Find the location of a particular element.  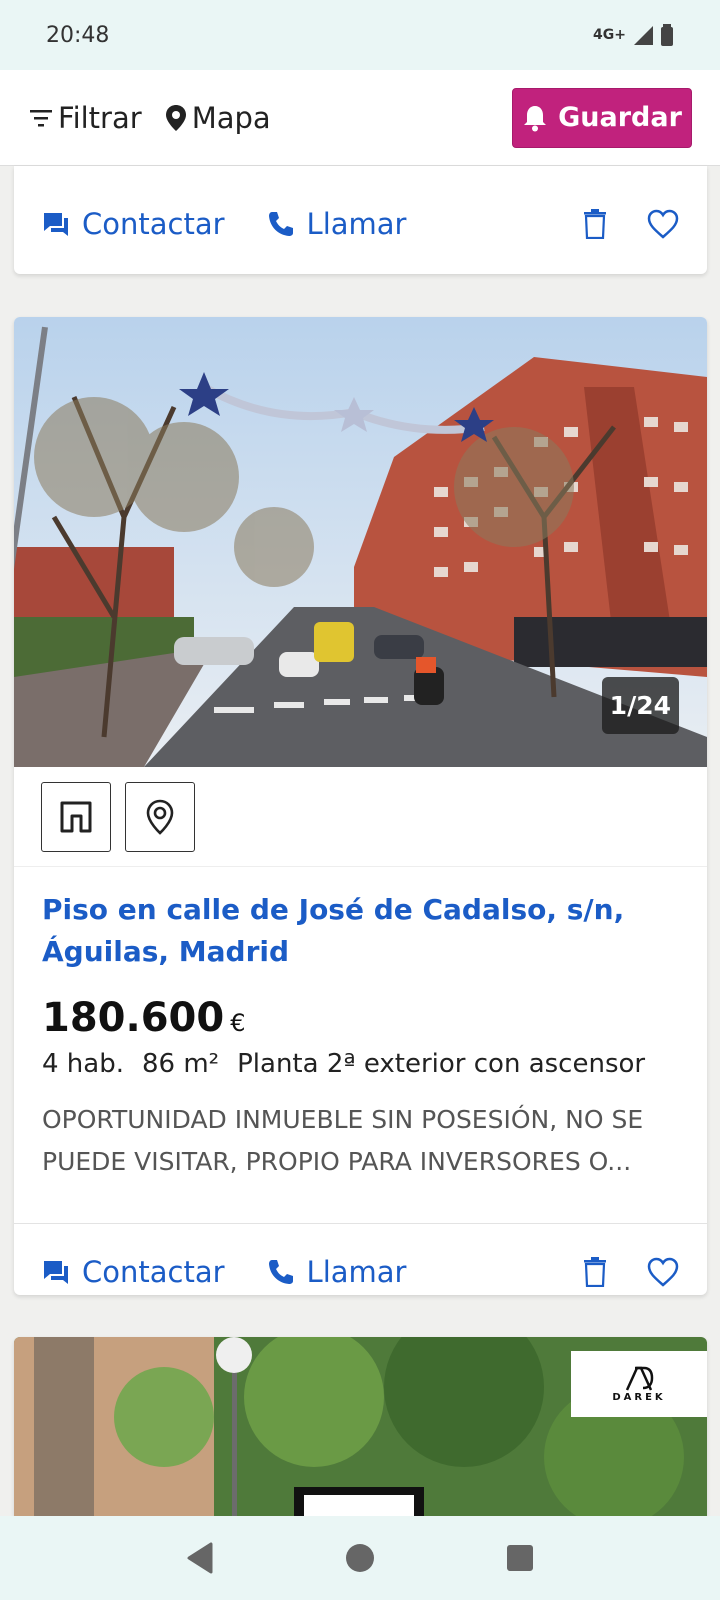

map-label: Mapa is located at coordinates (231, 117).